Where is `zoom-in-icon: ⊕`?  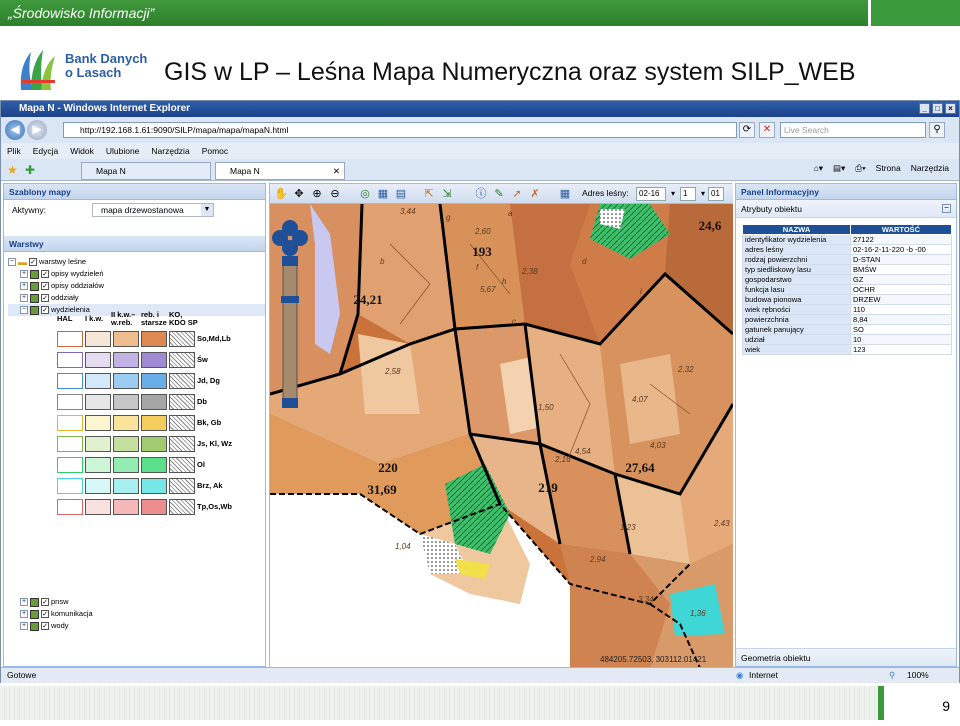 zoom-in-icon: ⊕ is located at coordinates (317, 194).